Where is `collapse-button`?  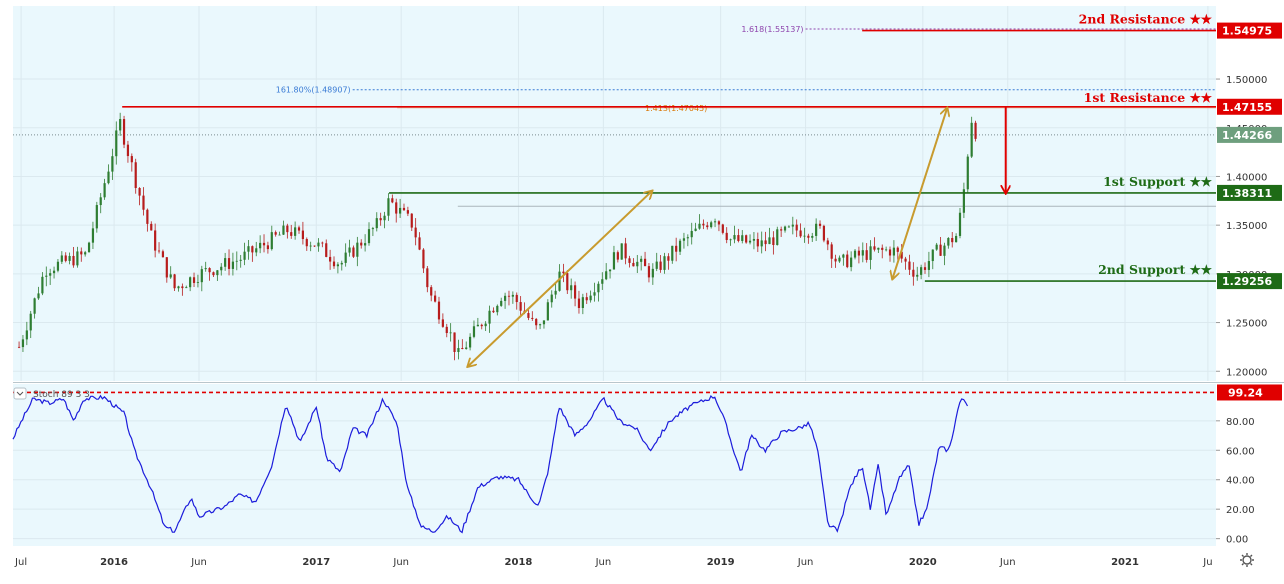 collapse-button is located at coordinates (20, 393).